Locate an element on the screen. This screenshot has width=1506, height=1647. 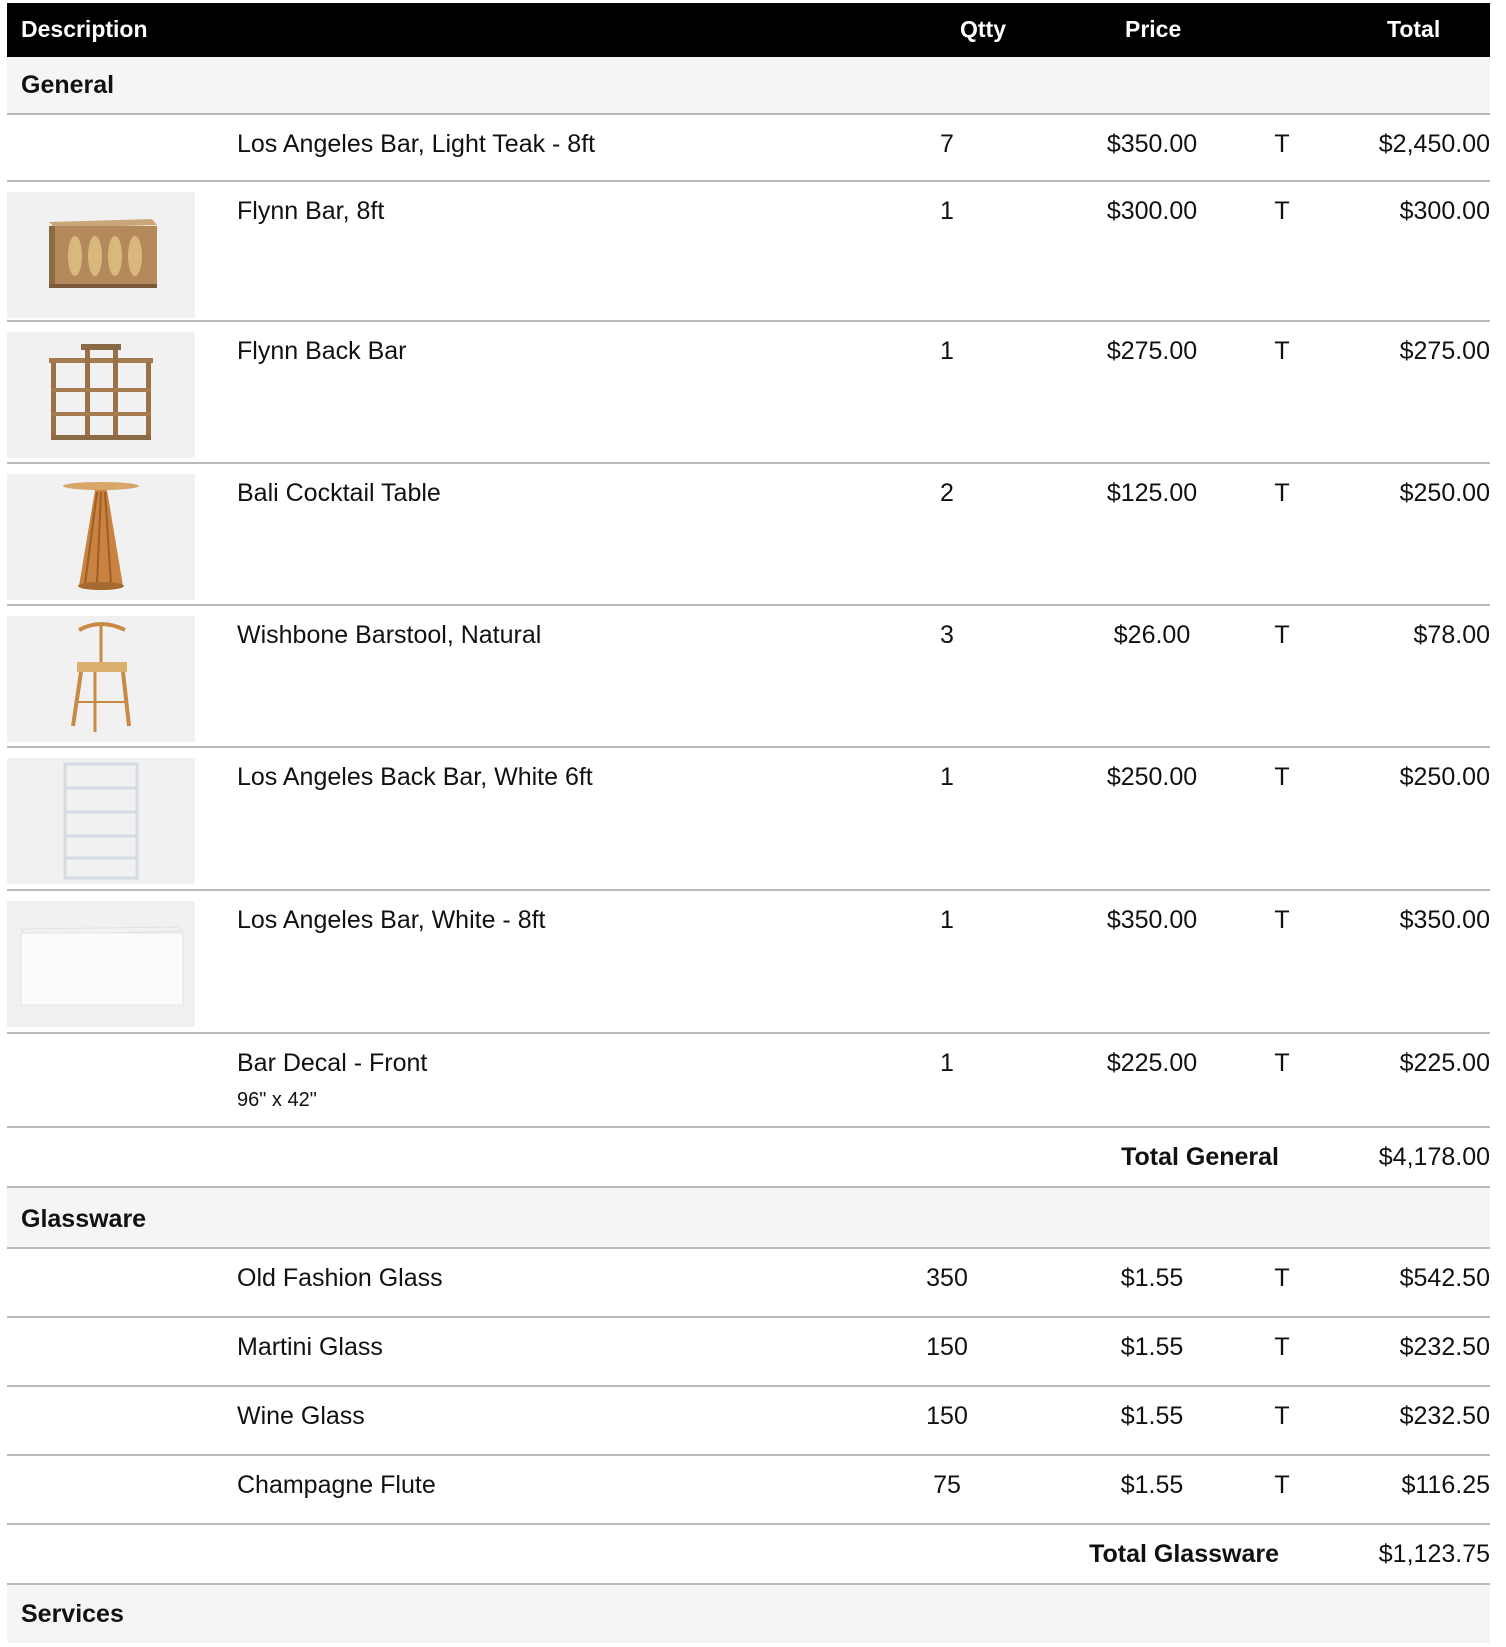
subtotal-value: $1,123.75 is located at coordinates (1434, 1554).